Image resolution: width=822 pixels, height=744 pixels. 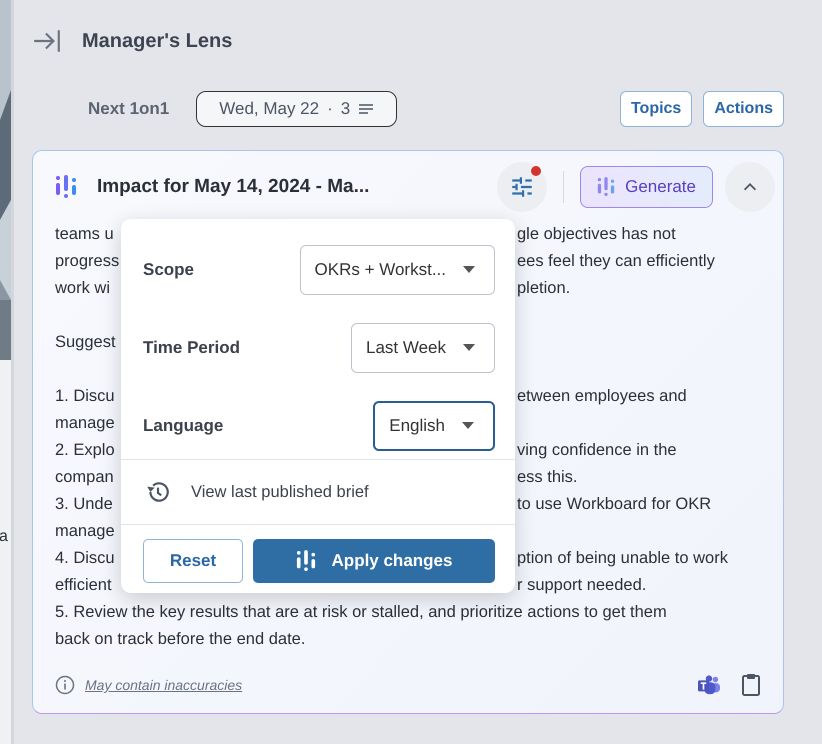 What do you see at coordinates (374, 561) in the screenshot?
I see `apply-button: Apply changes` at bounding box center [374, 561].